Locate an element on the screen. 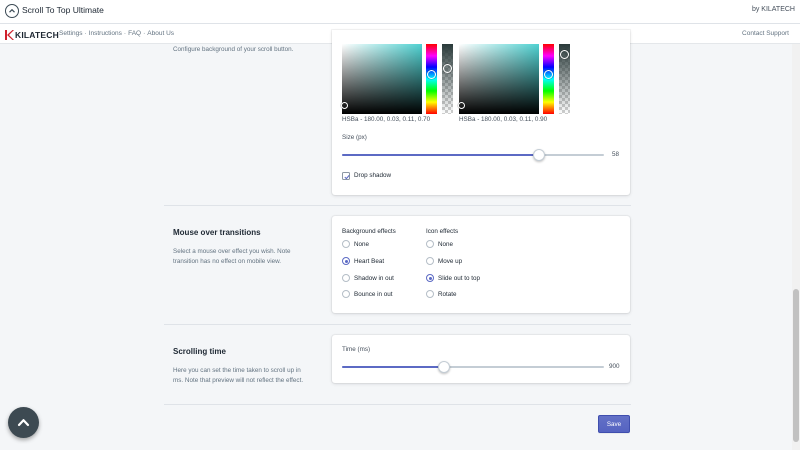 The width and height of the screenshot is (800, 450). chevron-up-icon is located at coordinates (23, 423).